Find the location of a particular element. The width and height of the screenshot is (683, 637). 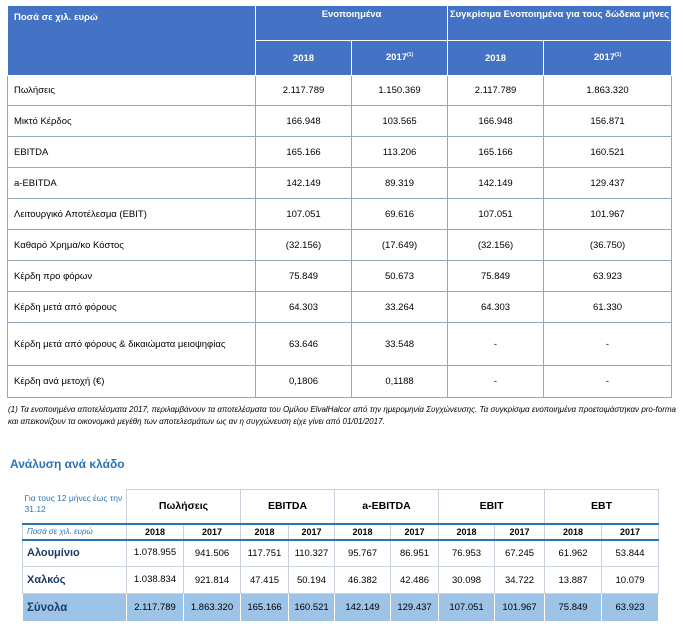

cell-value: 50.194 is located at coordinates (311, 580).